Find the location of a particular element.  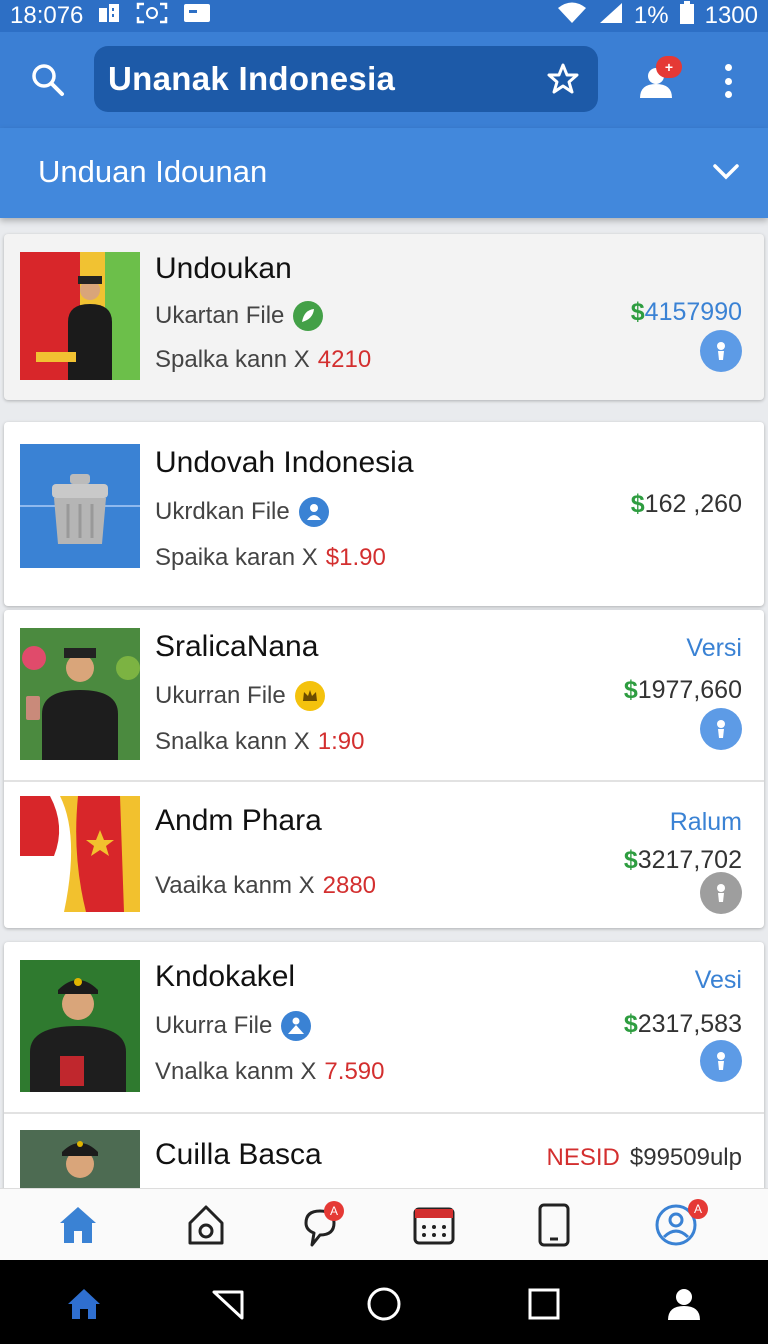

system-nav-bar is located at coordinates (384, 1302).